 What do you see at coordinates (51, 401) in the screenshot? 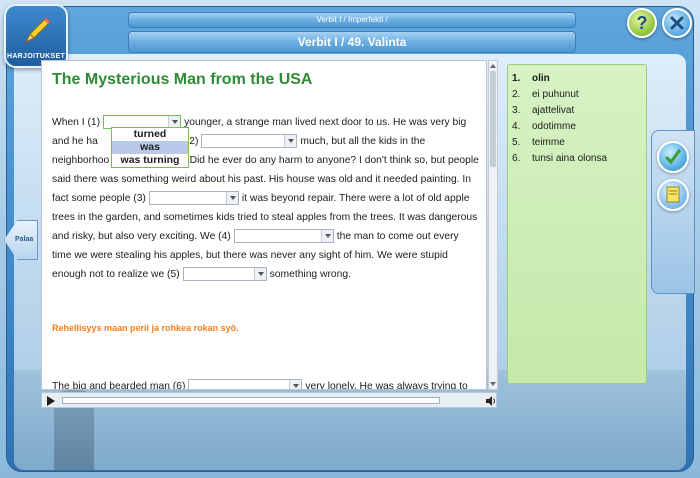
I see `play-icon` at bounding box center [51, 401].